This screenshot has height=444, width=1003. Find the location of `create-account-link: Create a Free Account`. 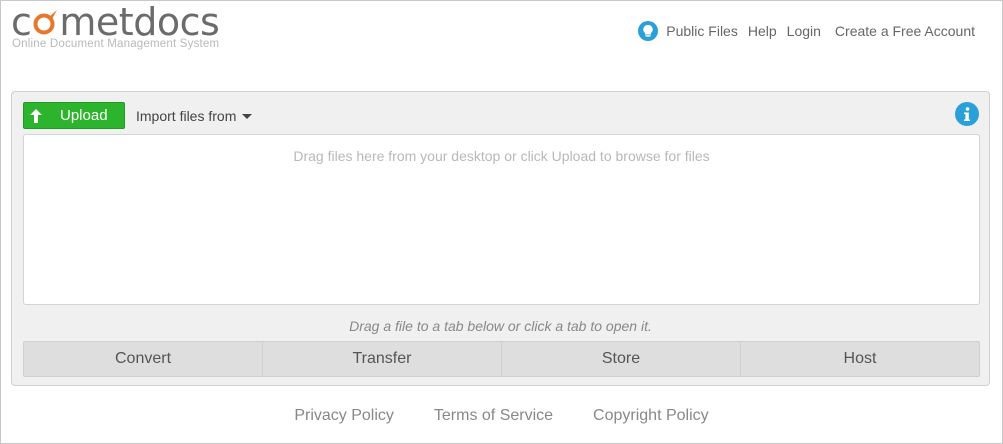

create-account-link: Create a Free Account is located at coordinates (905, 31).